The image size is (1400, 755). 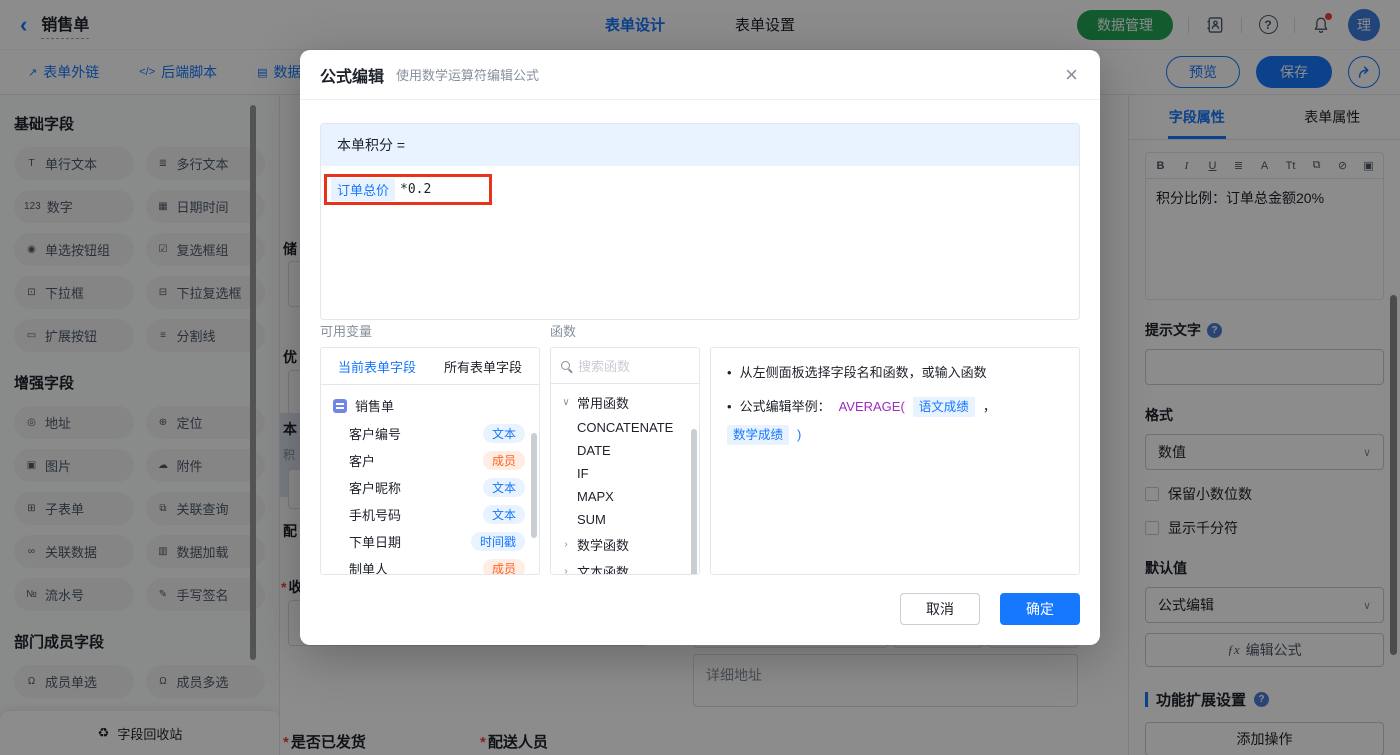 I want to click on variable-row: 下单日期 时间戳, so click(x=430, y=541).